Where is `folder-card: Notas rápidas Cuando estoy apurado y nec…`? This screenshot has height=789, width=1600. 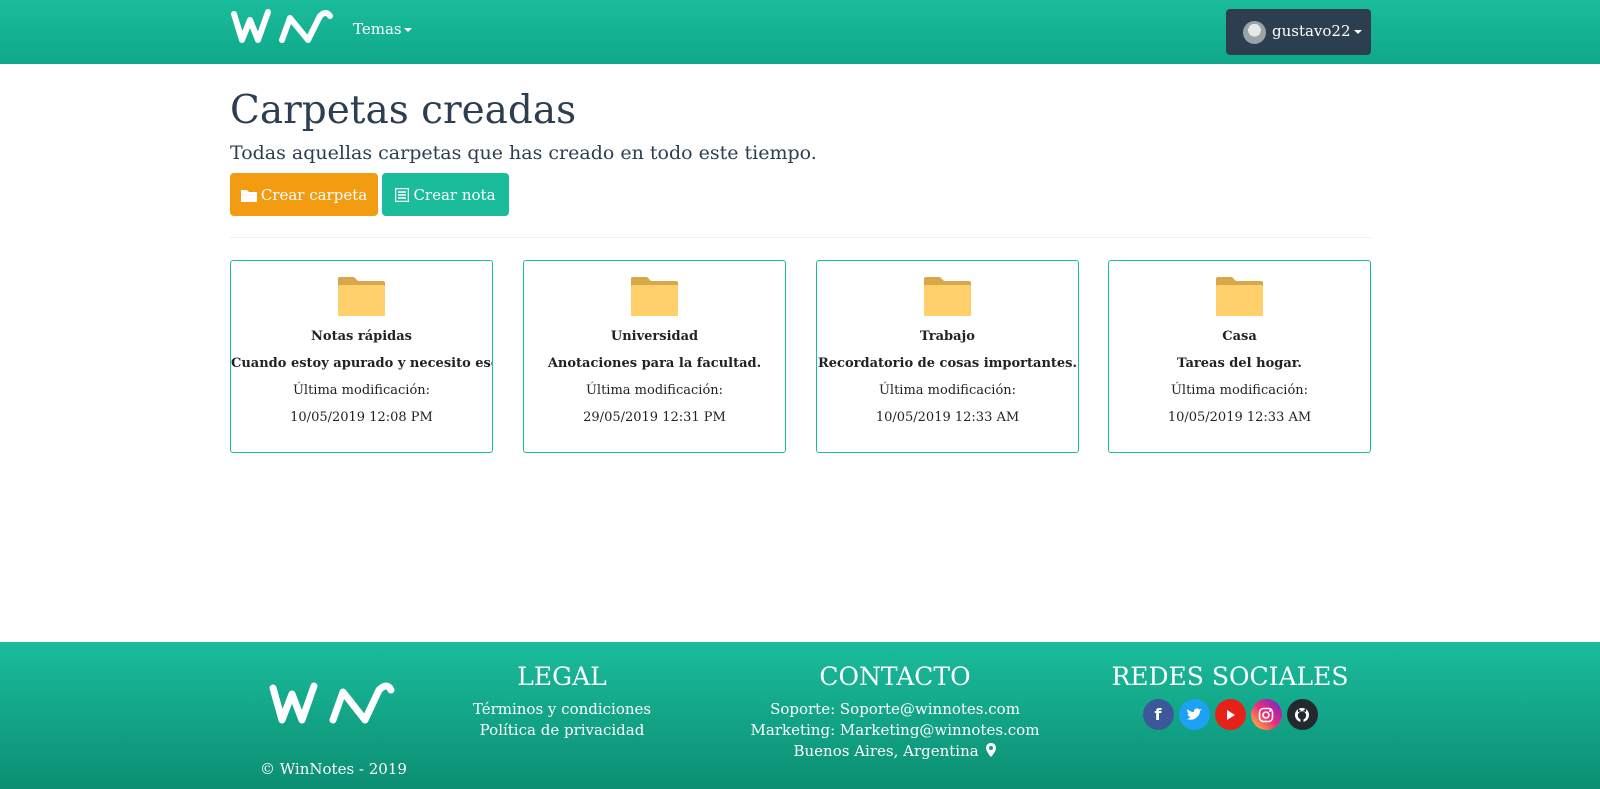 folder-card: Notas rápidas Cuando estoy apurado y nec… is located at coordinates (361, 356).